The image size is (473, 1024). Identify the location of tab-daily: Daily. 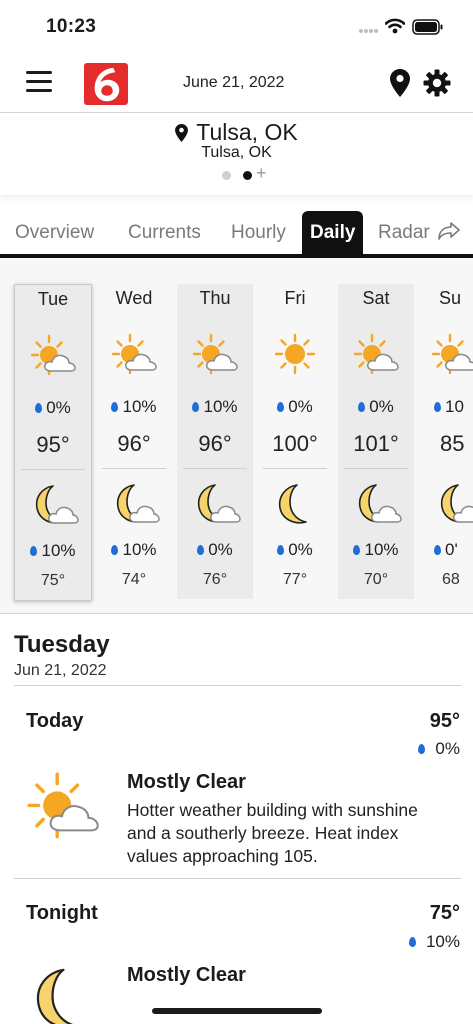
(333, 232).